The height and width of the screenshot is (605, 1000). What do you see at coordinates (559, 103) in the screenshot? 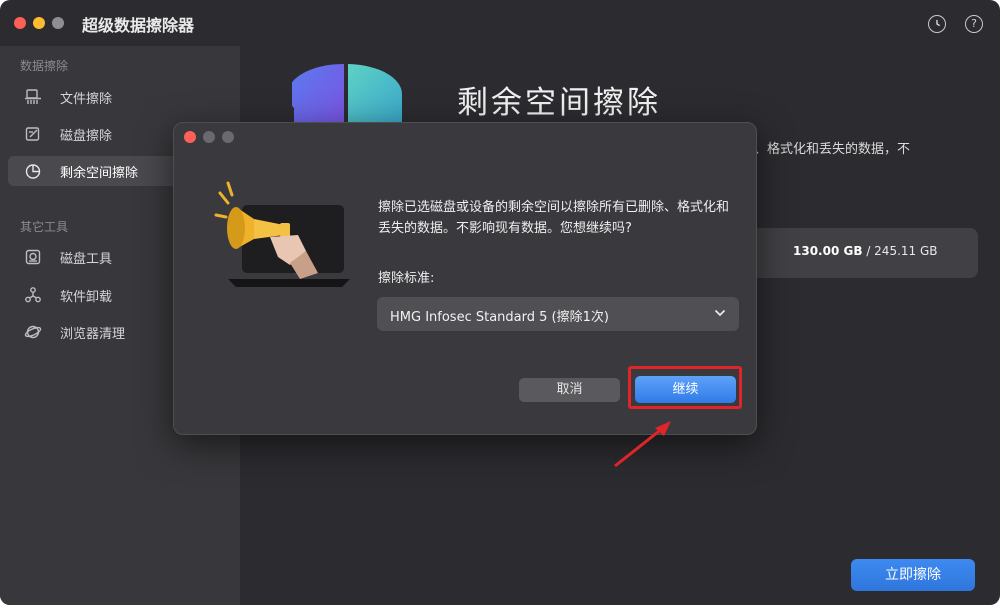
I see `page-title: 剩余空间擦除` at bounding box center [559, 103].